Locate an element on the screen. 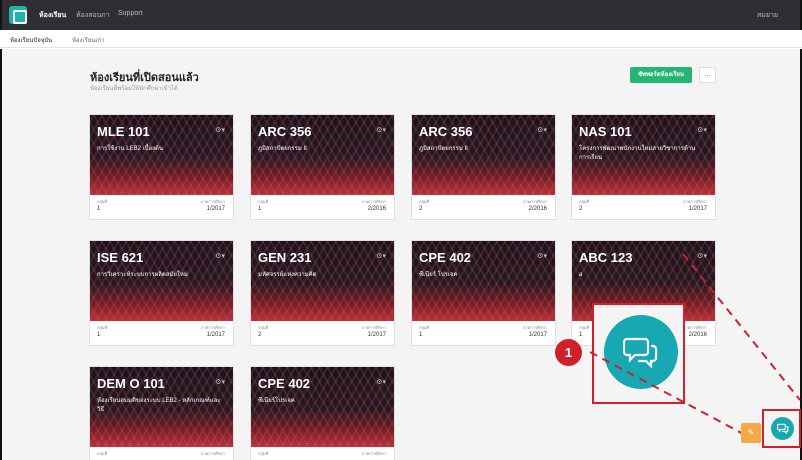 The width and height of the screenshot is (802, 460). chat-button-highlight is located at coordinates (781, 428).